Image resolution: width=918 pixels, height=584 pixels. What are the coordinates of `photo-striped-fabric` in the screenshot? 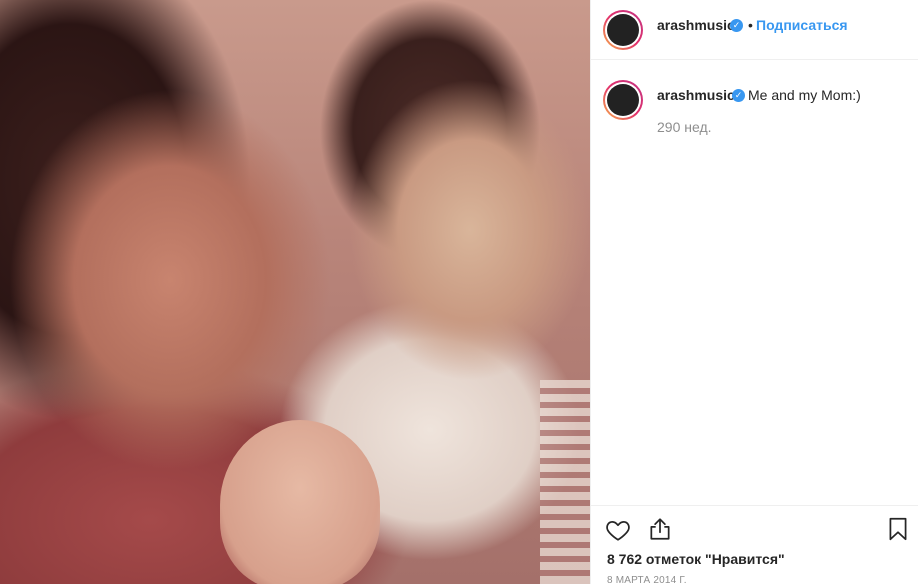 It's located at (565, 482).